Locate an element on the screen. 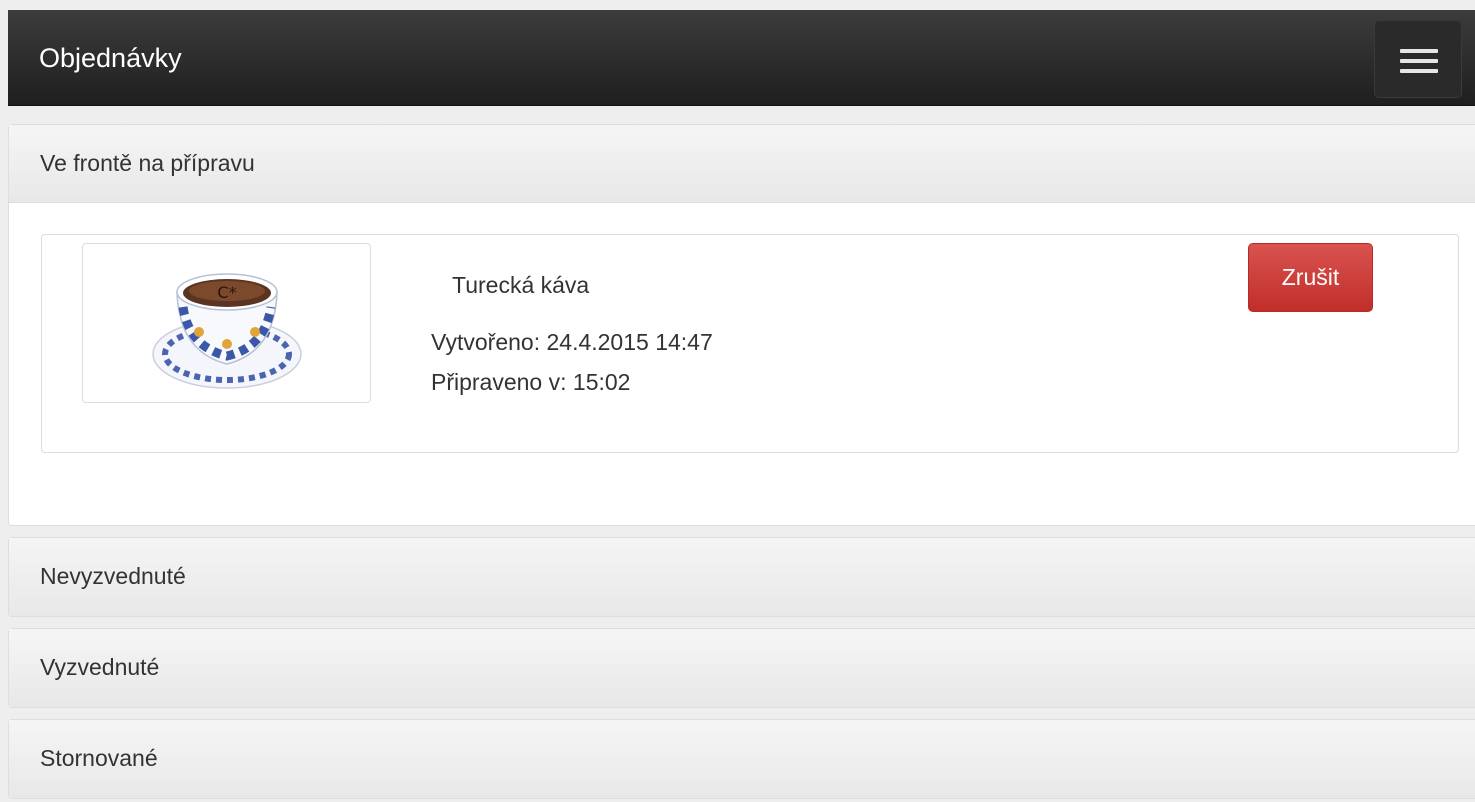 Image resolution: width=1475 pixels, height=802 pixels. panel-heading-not-picked-up: Nevyzvednuté is located at coordinates (742, 577).